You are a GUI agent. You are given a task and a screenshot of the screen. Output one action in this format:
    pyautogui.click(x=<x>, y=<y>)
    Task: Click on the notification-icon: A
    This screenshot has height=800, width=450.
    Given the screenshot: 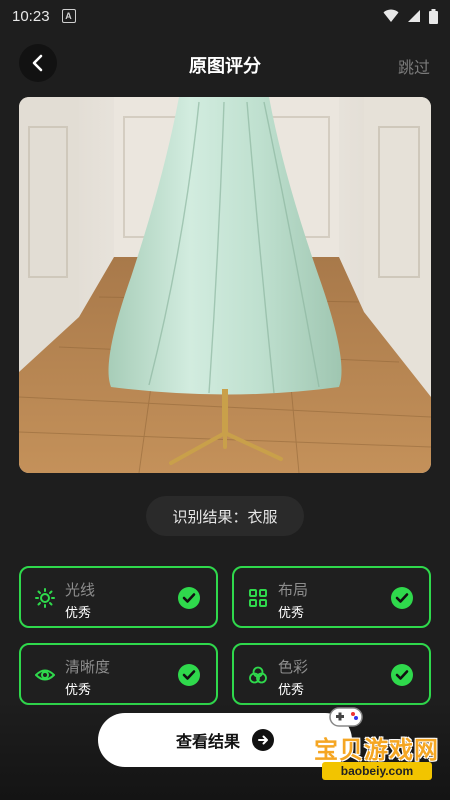 What is the action you would take?
    pyautogui.click(x=68, y=16)
    